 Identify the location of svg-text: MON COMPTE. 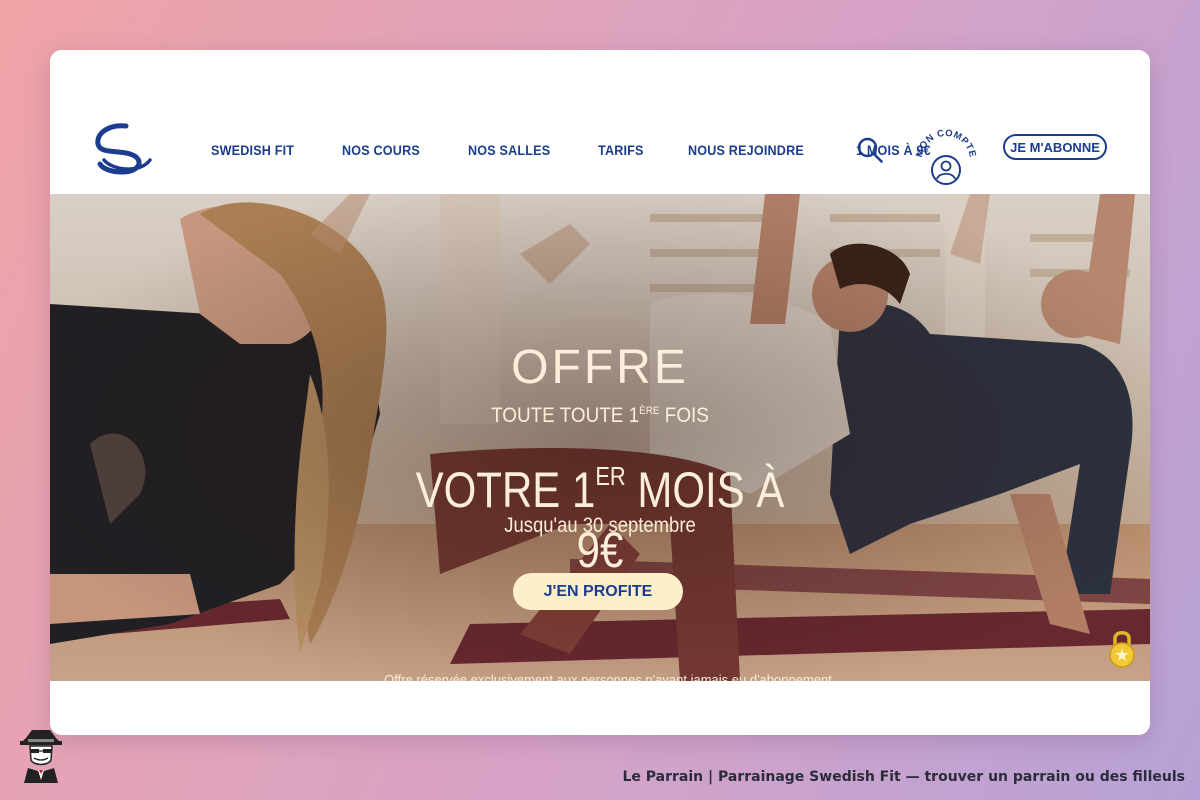
(946, 143).